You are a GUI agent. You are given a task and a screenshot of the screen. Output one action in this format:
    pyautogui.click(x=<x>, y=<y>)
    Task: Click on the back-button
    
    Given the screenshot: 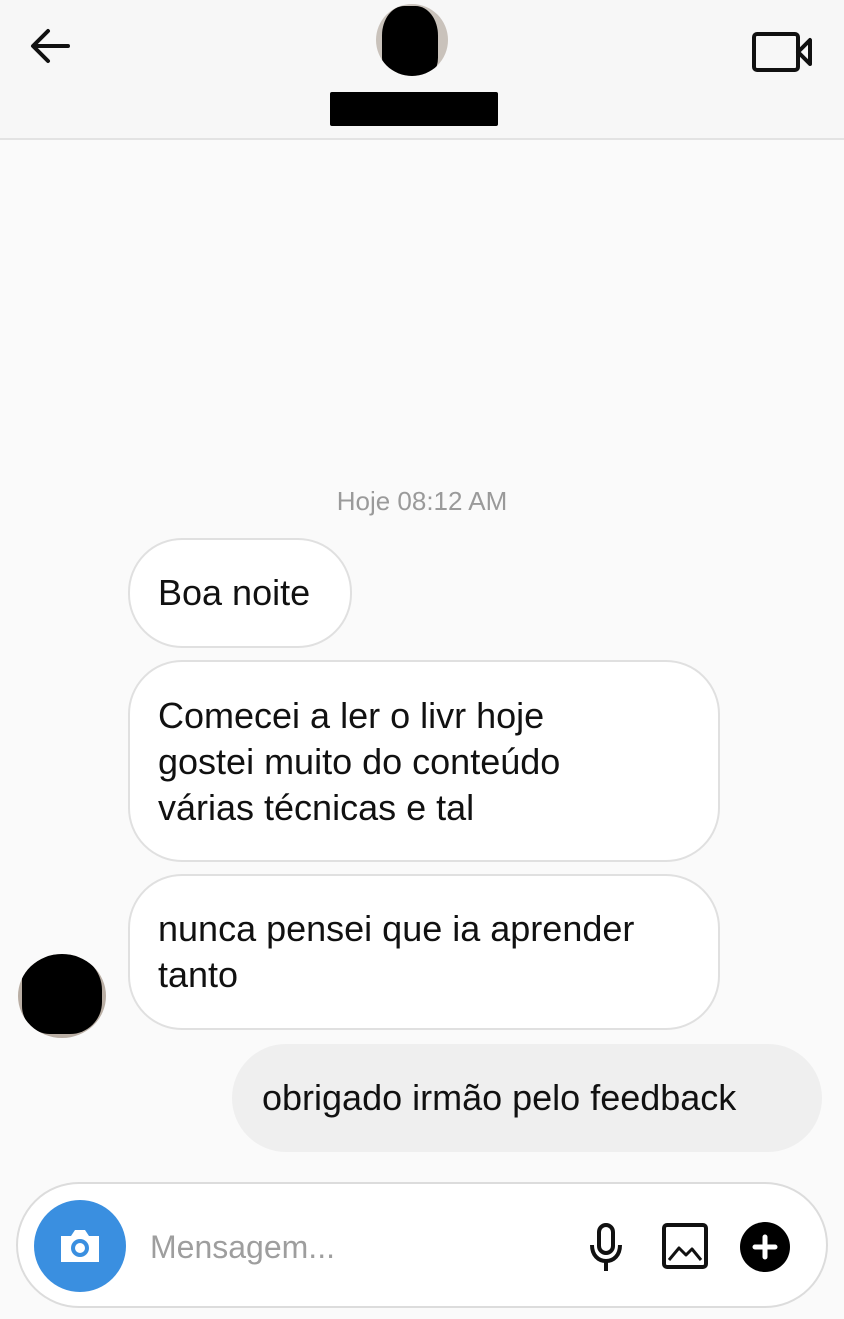 What is the action you would take?
    pyautogui.click(x=50, y=46)
    